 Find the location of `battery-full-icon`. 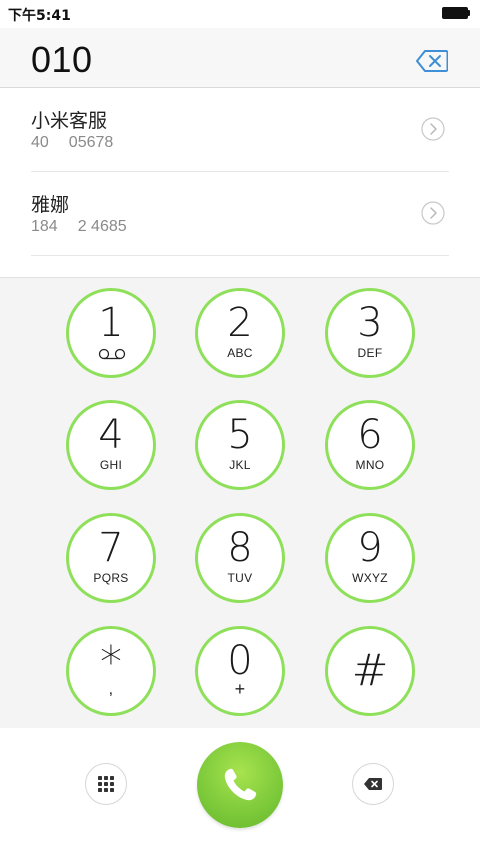

battery-full-icon is located at coordinates (457, 13).